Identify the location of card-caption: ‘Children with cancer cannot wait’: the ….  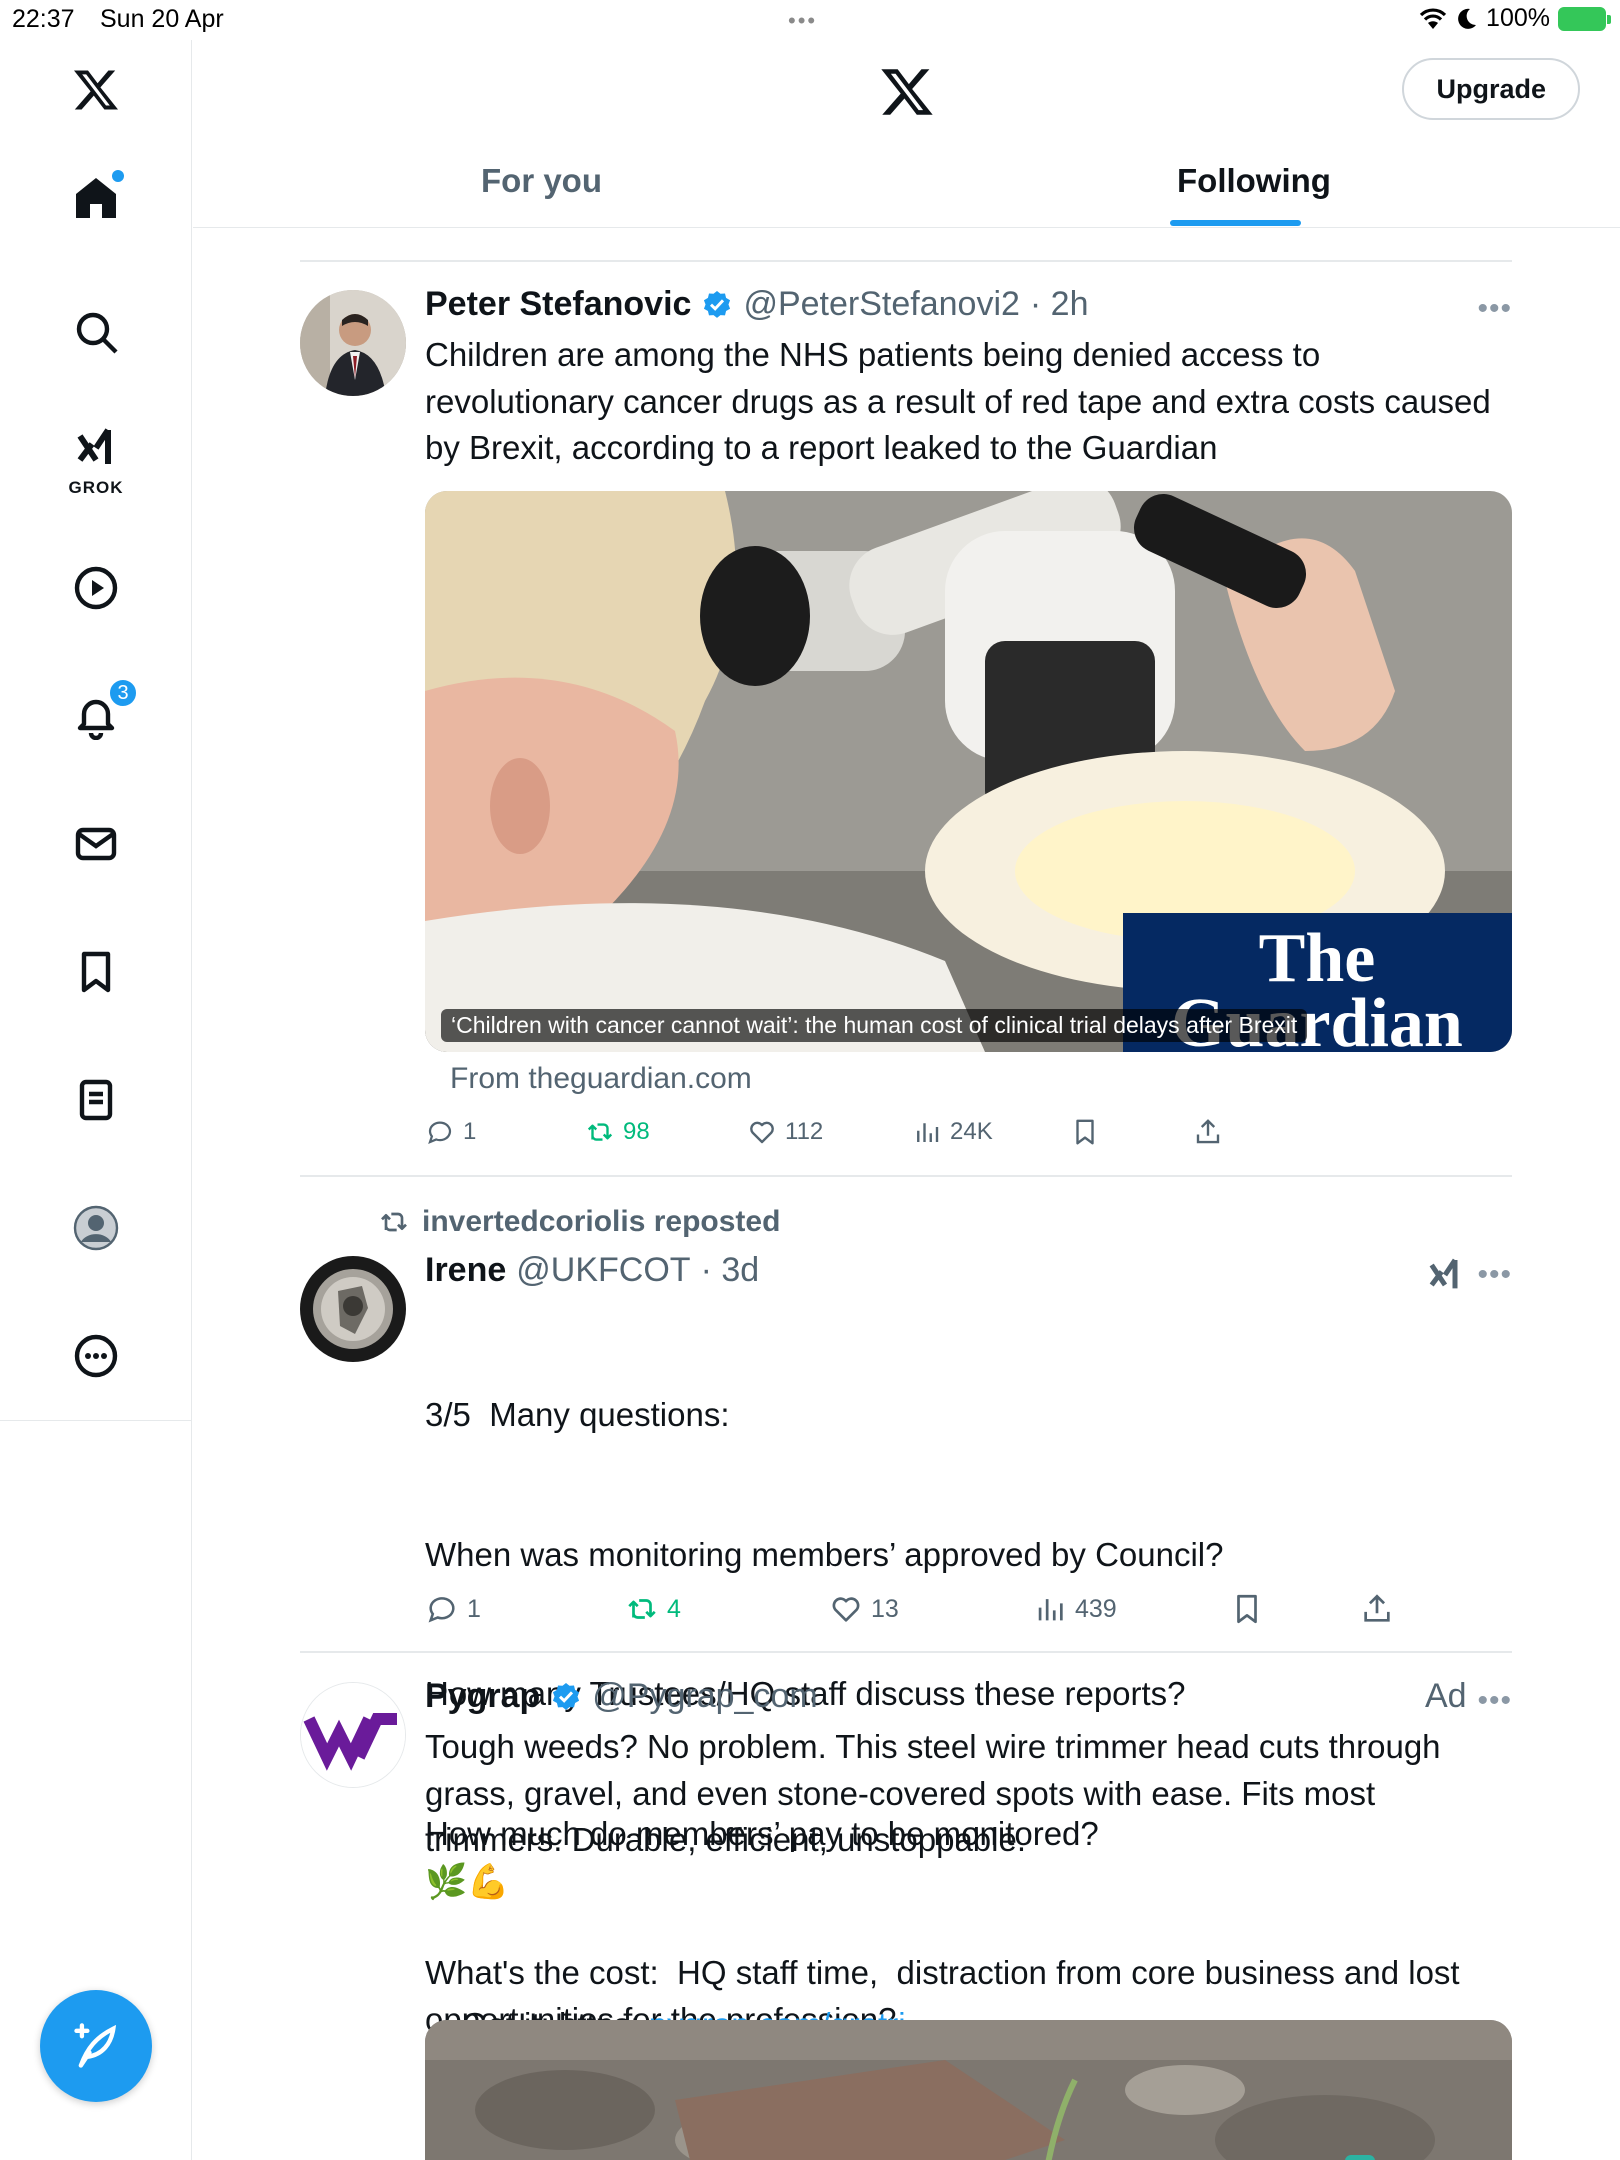
(874, 1025).